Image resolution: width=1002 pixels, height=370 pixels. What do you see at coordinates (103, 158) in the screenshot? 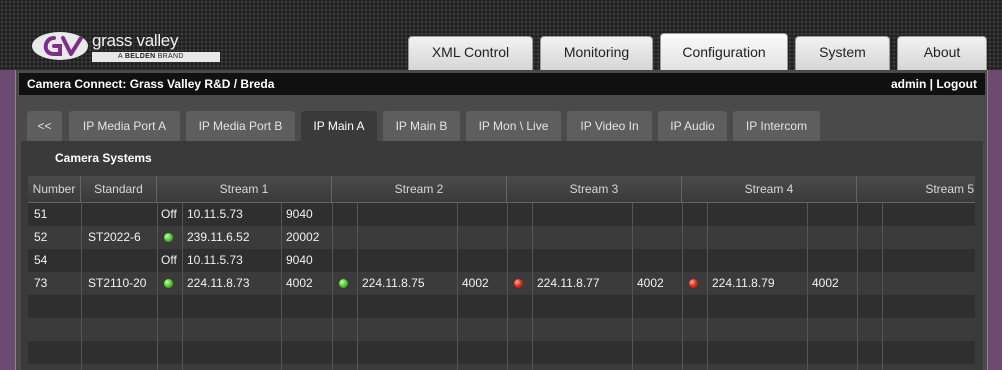
I see `panel-title: Camera Systems` at bounding box center [103, 158].